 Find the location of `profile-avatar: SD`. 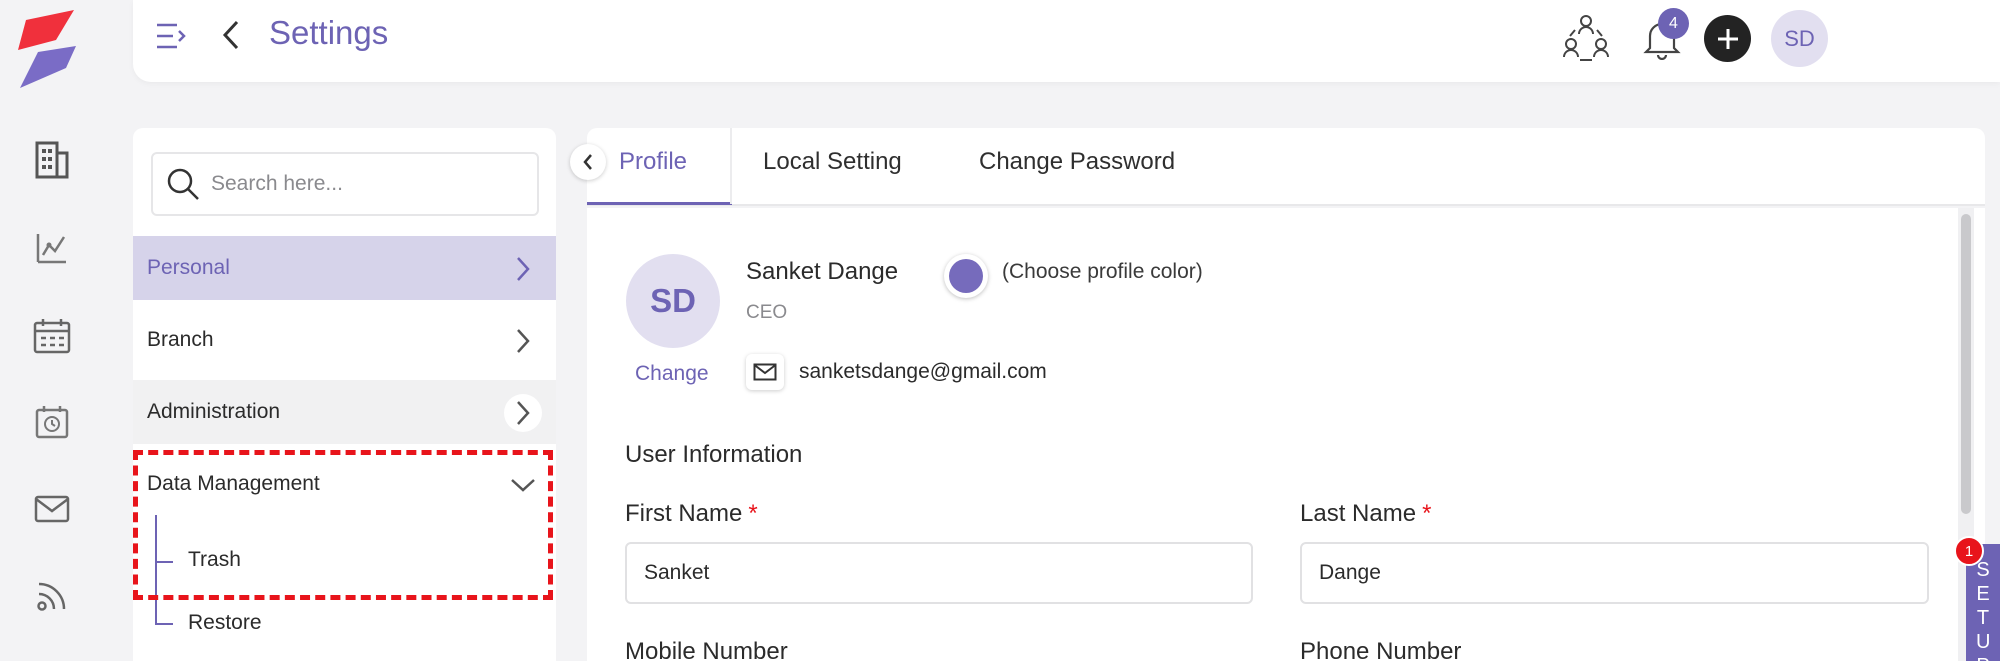

profile-avatar: SD is located at coordinates (673, 301).